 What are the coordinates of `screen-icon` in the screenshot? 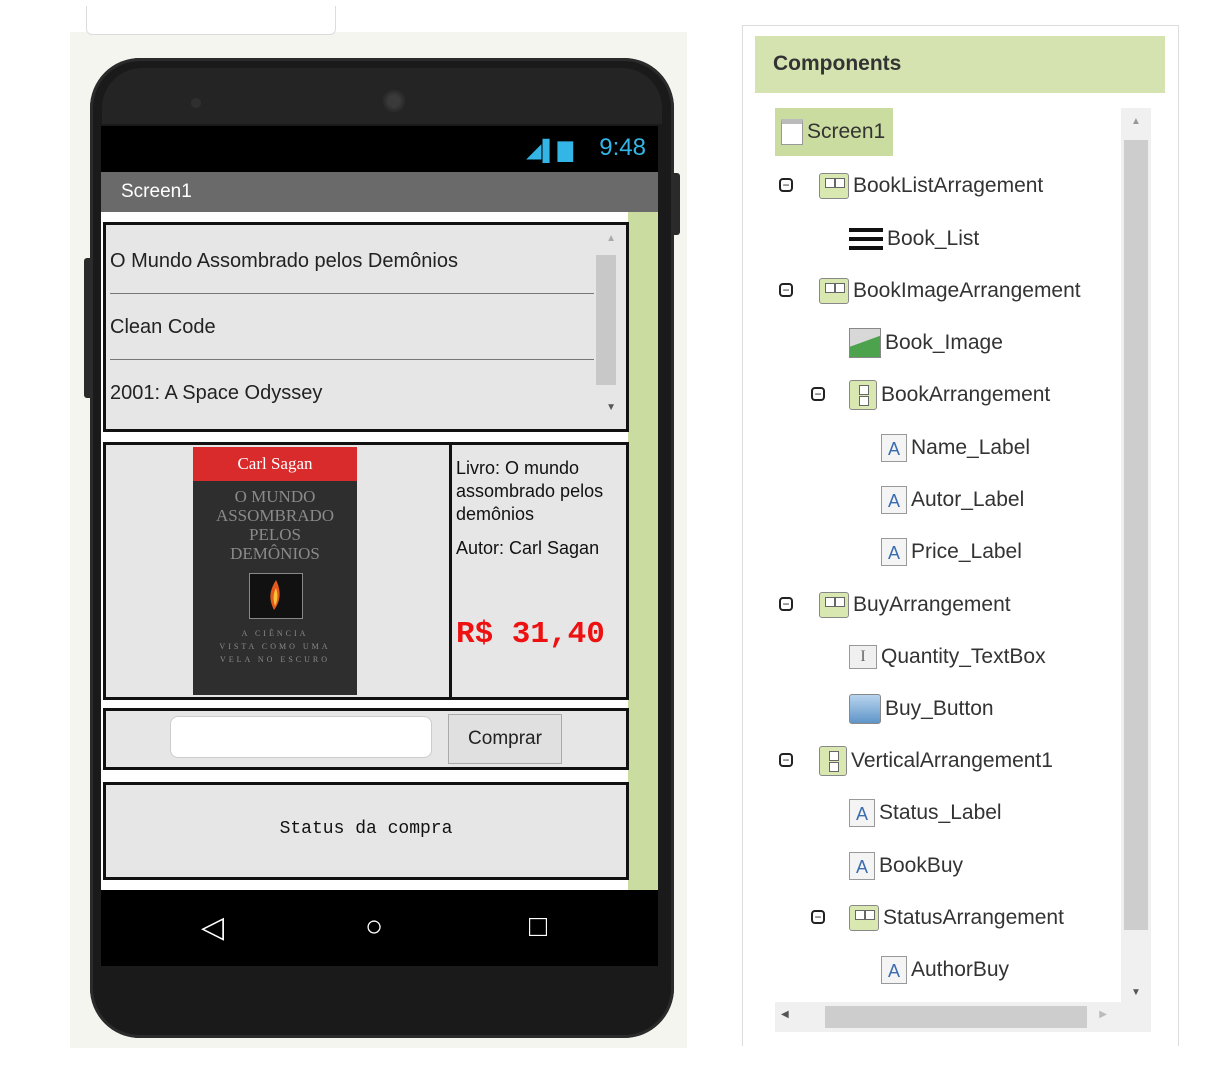 It's located at (792, 132).